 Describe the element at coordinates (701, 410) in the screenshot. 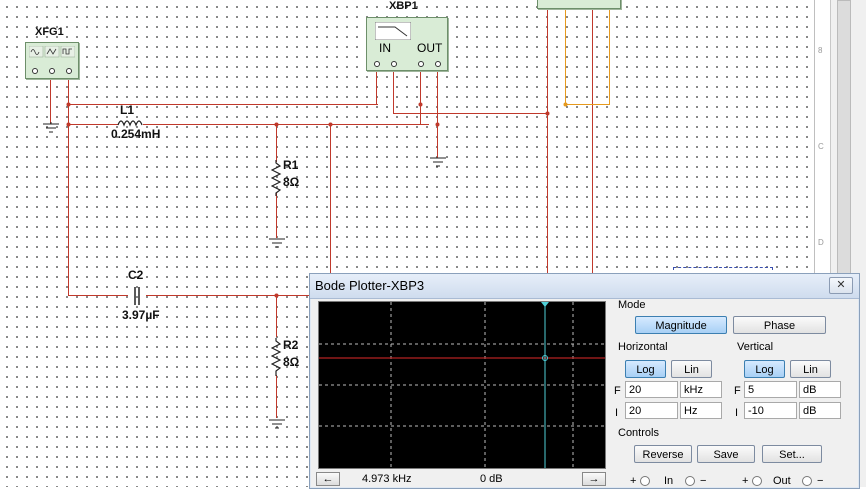

I see `horizontal-initial-unit: Hz` at that location.